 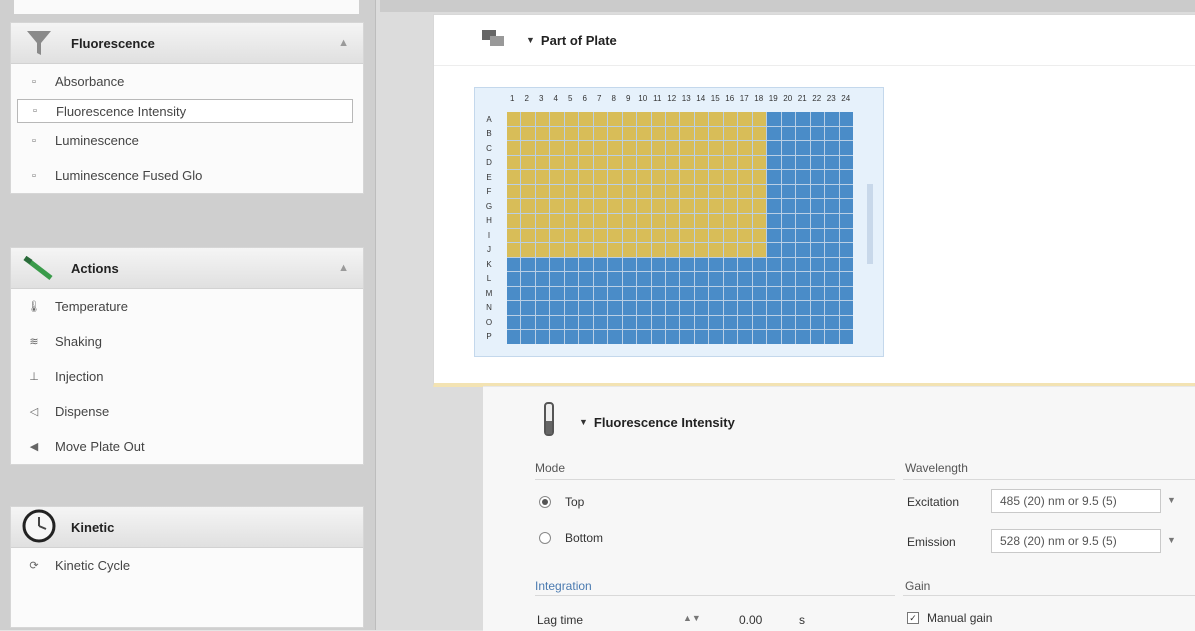 What do you see at coordinates (512, 101) in the screenshot?
I see `plate-column-label: 1` at bounding box center [512, 101].